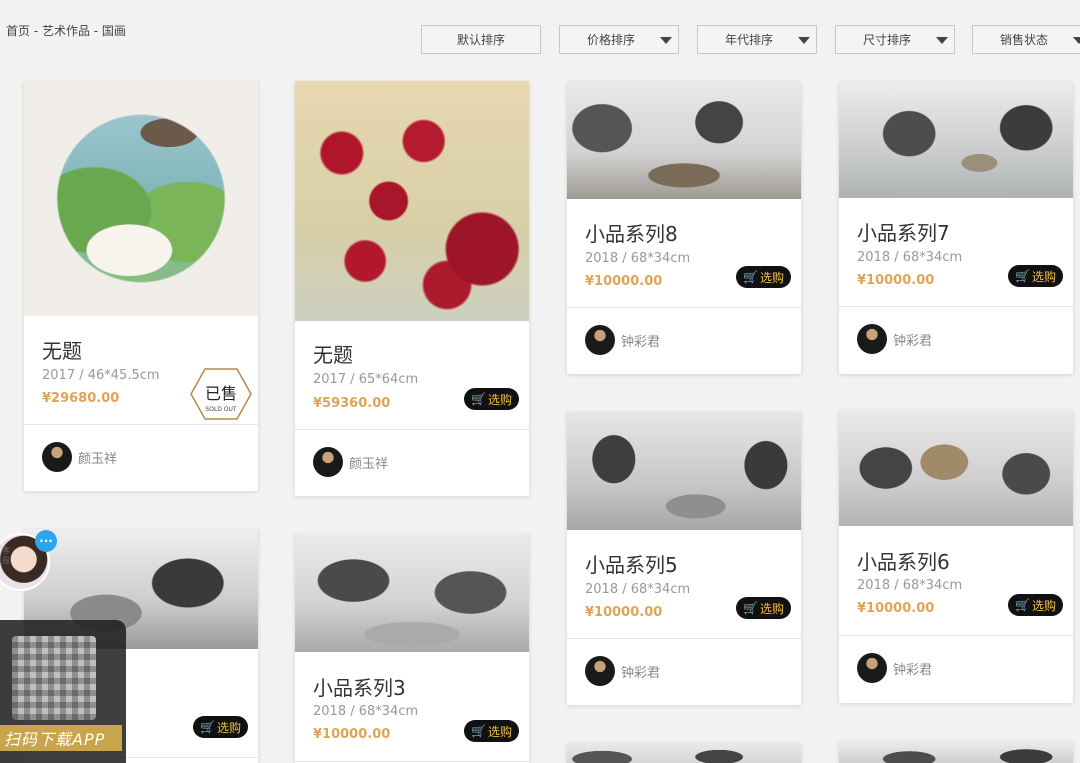 The width and height of the screenshot is (1080, 763). I want to click on sort-status-dropdown: 销售状态, so click(1026, 39).